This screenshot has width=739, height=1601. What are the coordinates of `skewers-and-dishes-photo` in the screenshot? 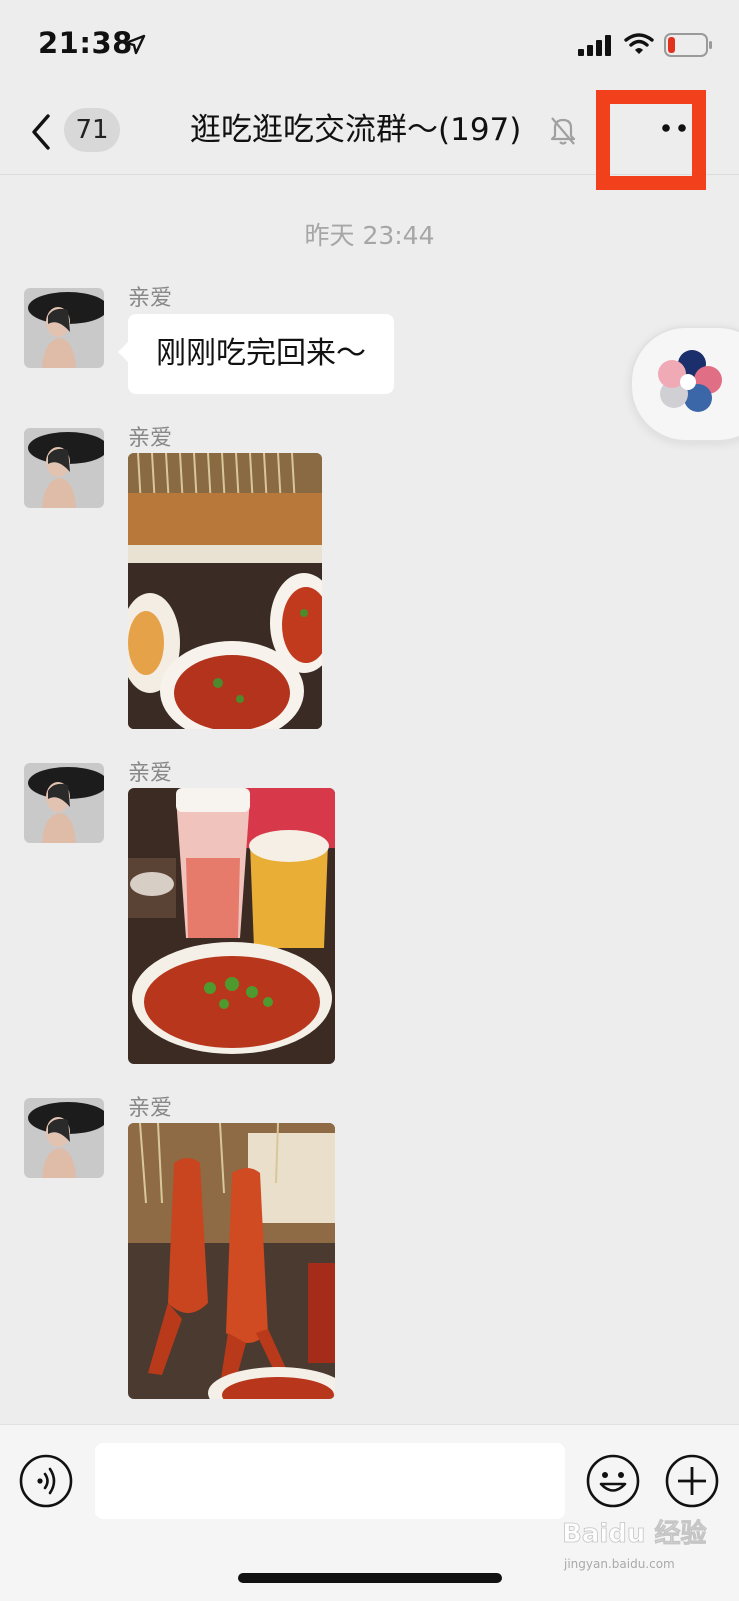 It's located at (225, 591).